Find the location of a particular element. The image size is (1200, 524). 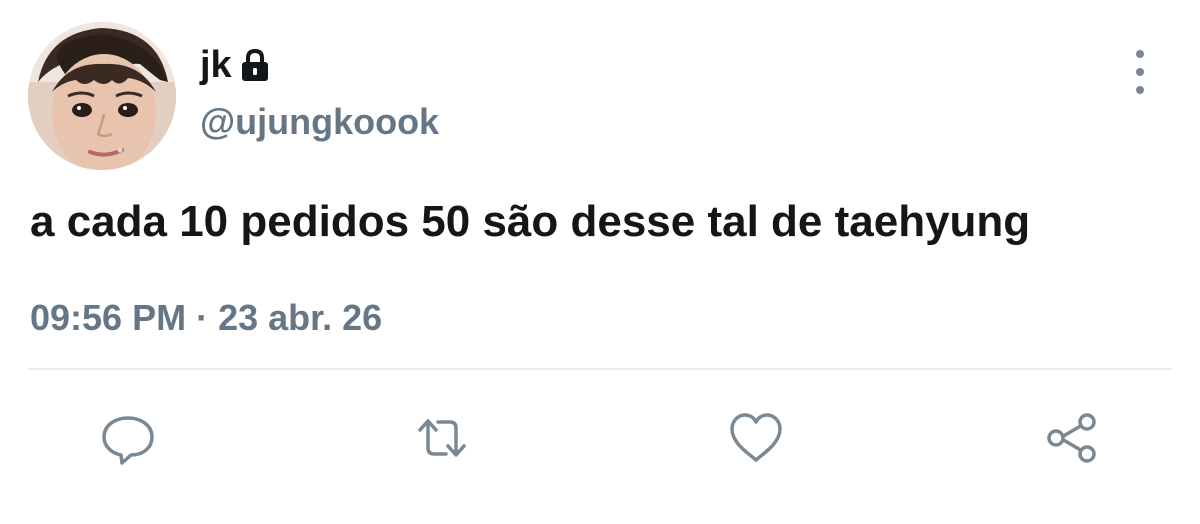

lock-icon is located at coordinates (255, 65).